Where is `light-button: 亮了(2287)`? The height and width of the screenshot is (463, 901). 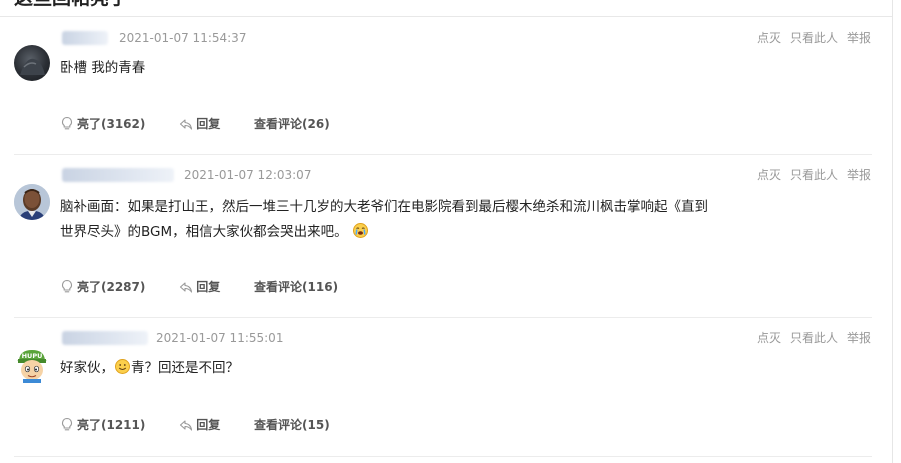
light-button: 亮了(2287) is located at coordinates (102, 287).